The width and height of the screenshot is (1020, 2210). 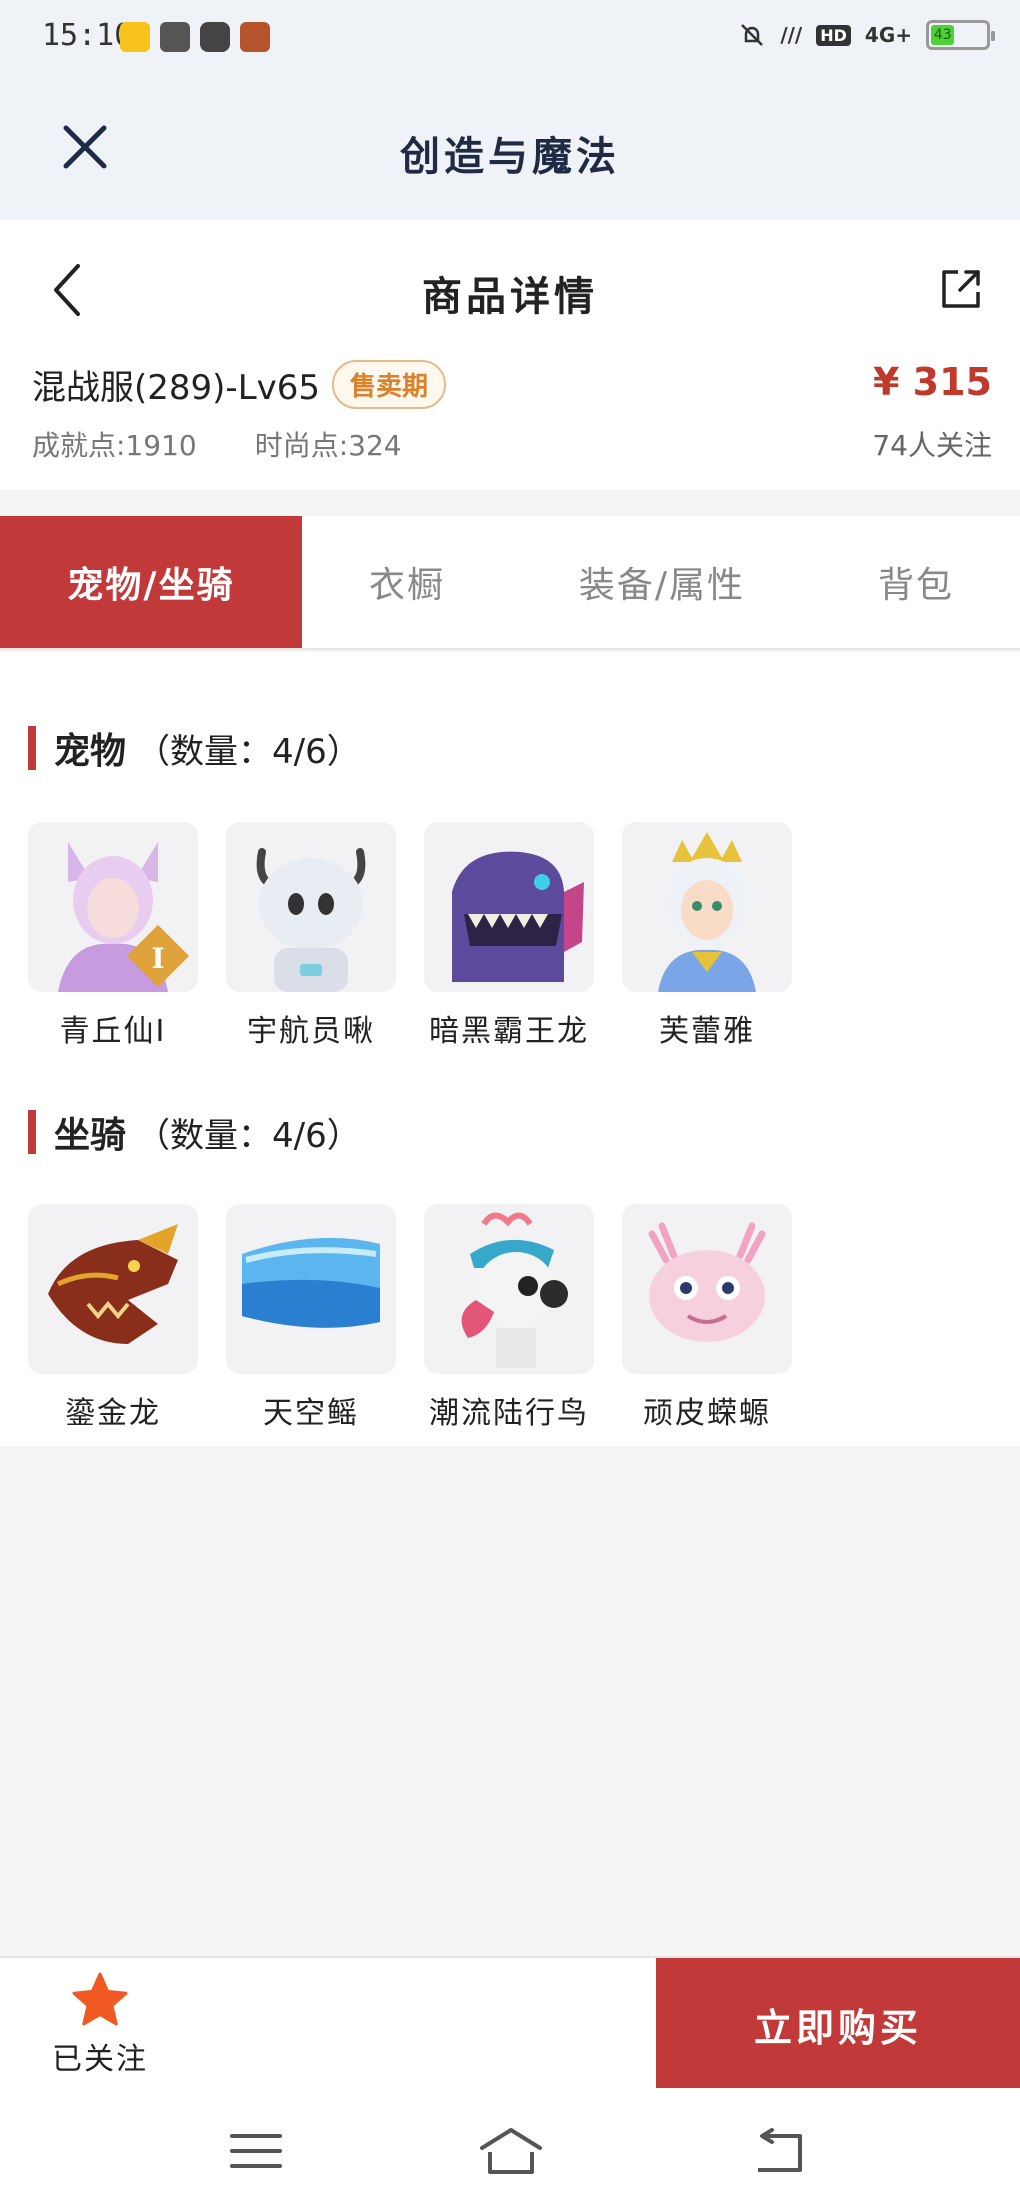 I want to click on buy-now-button: 立即购买, so click(x=838, y=2024).